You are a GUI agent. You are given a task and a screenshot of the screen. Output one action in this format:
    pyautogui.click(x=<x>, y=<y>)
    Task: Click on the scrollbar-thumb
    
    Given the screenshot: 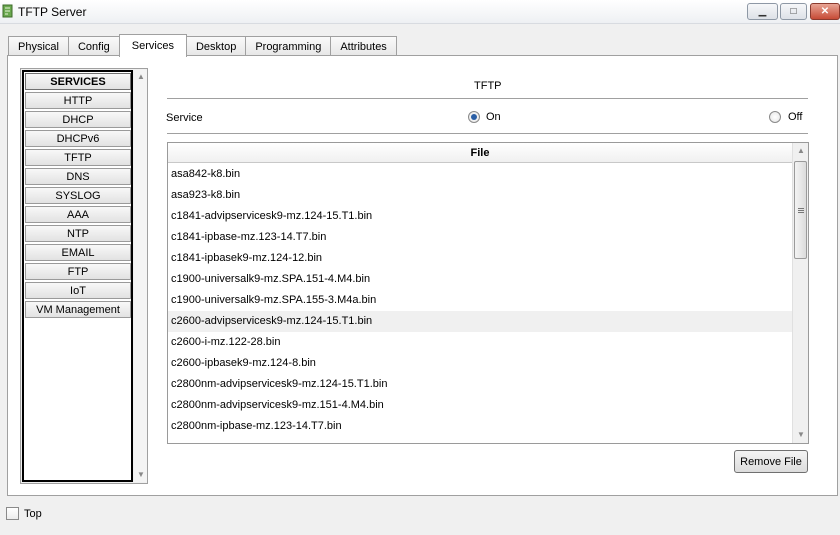 What is the action you would take?
    pyautogui.click(x=800, y=210)
    